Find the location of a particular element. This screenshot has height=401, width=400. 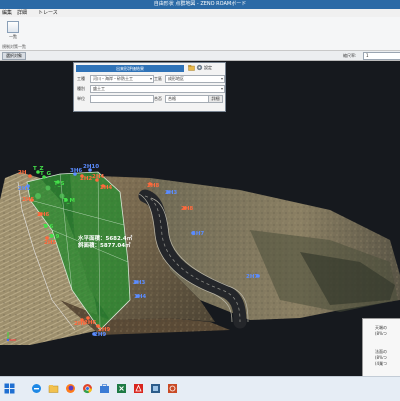

category-label: 種別 is located at coordinates (81, 88).